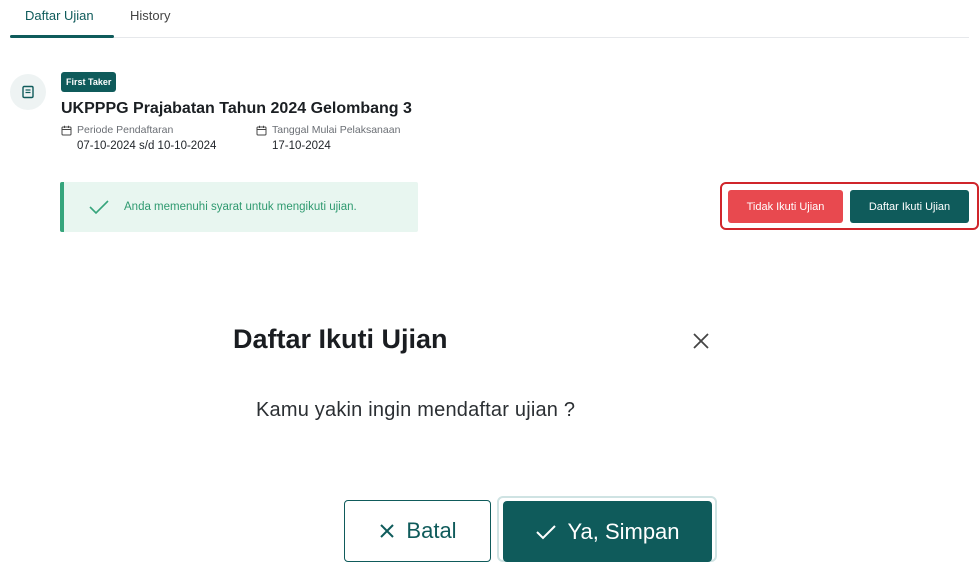 The image size is (979, 562). What do you see at coordinates (785, 206) in the screenshot?
I see `decline-exam-button: Tidak Ikuti Ujian` at bounding box center [785, 206].